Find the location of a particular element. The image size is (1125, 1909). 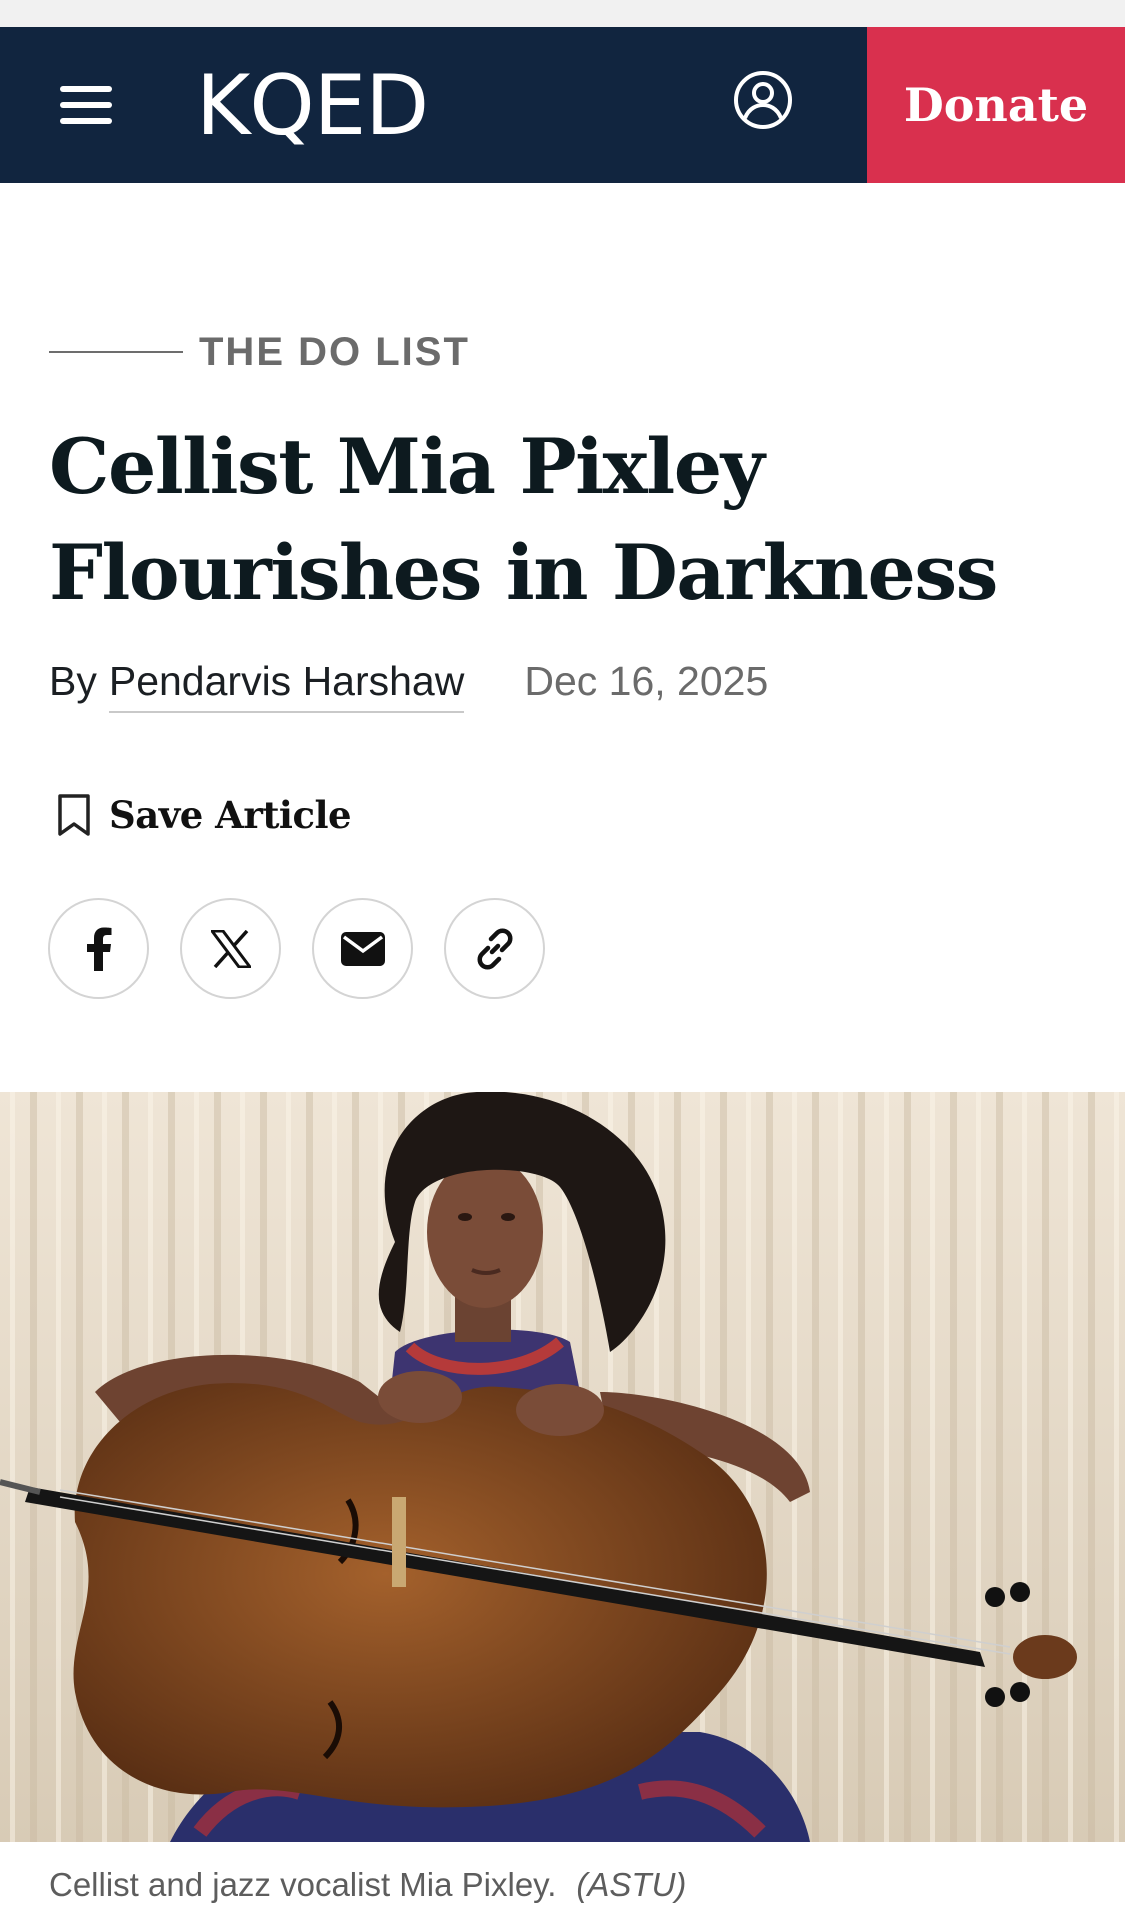

section-kicker: THE DO LIST is located at coordinates (259, 352).